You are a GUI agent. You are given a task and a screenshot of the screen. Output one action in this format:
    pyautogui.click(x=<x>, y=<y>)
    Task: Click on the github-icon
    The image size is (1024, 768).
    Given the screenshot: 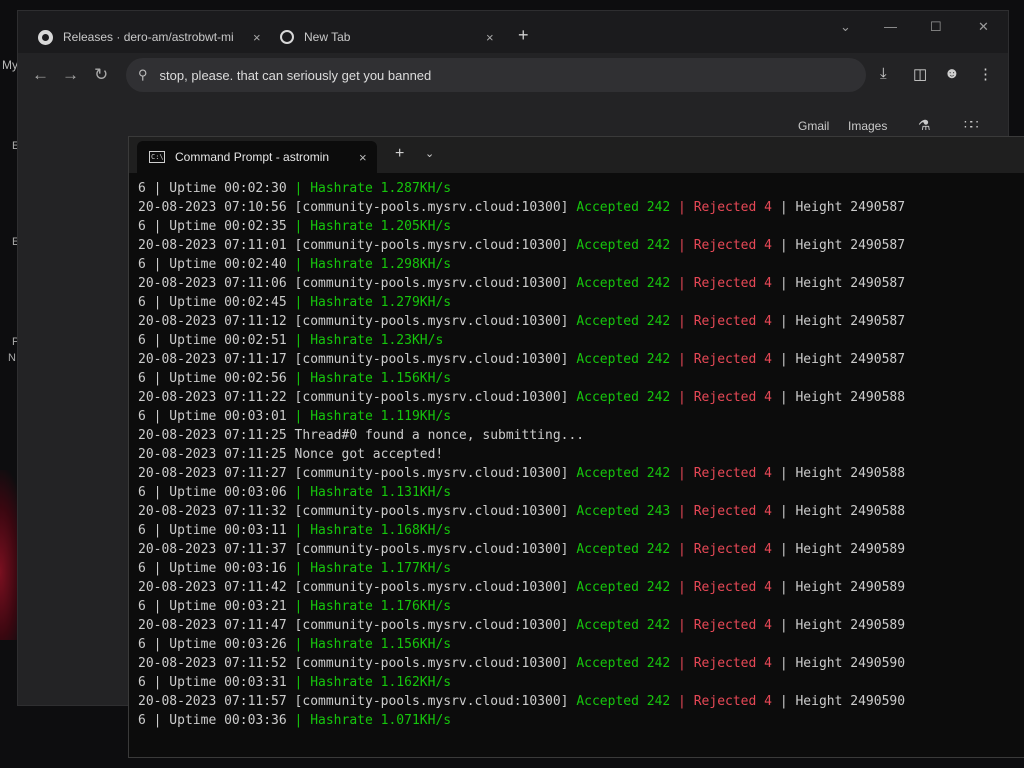 What is the action you would take?
    pyautogui.click(x=45, y=37)
    